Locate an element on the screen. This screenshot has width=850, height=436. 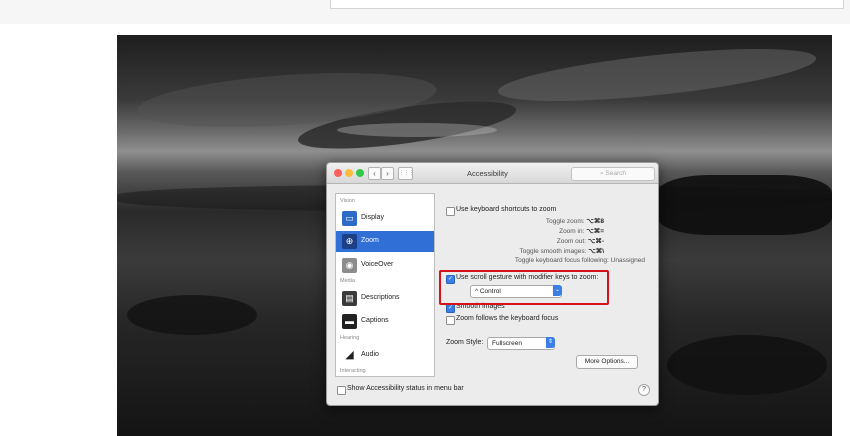
captions-icon: ▬ is located at coordinates (349, 321).